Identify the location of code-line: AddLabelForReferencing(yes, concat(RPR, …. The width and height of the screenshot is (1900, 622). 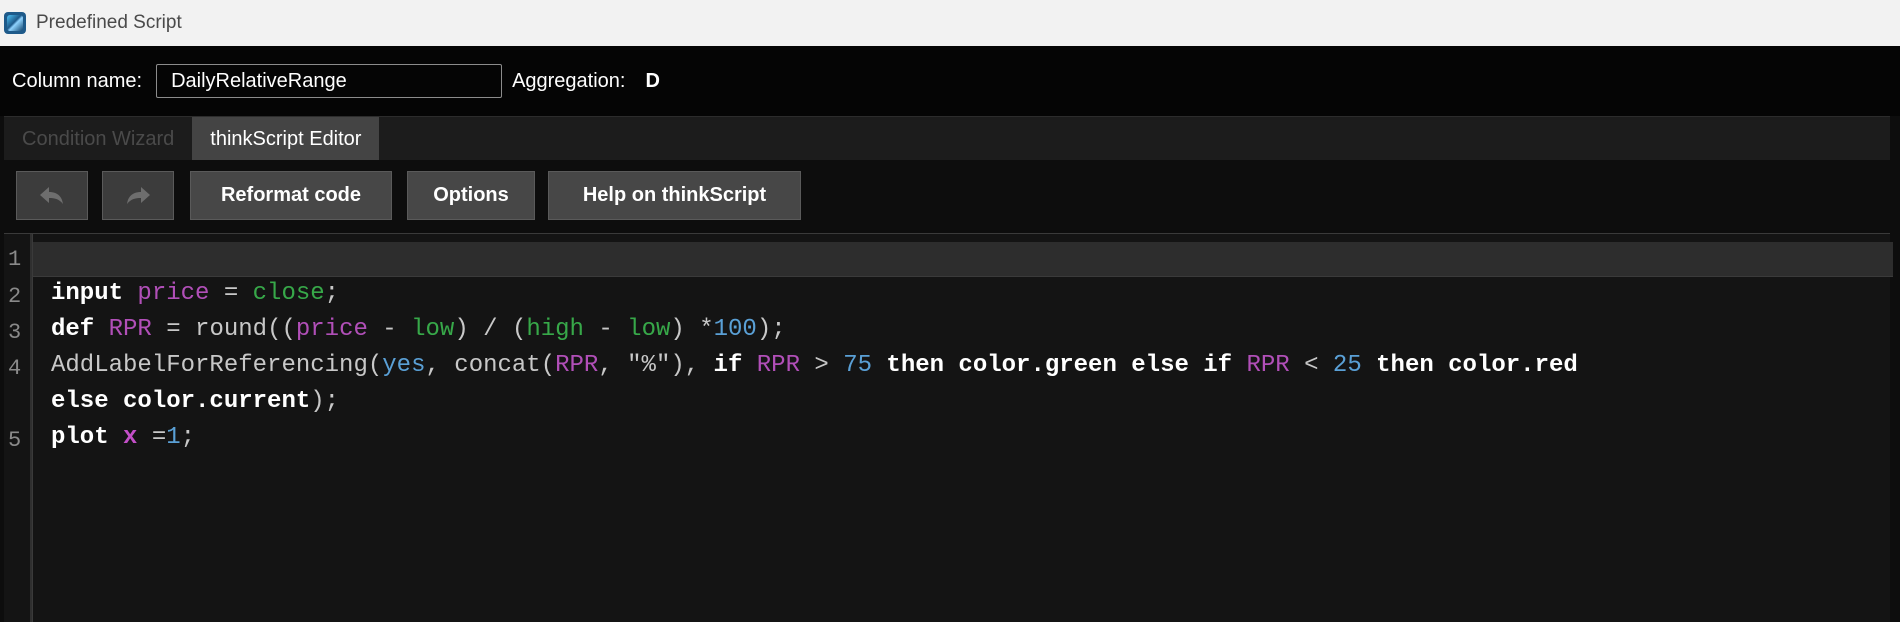
(814, 365).